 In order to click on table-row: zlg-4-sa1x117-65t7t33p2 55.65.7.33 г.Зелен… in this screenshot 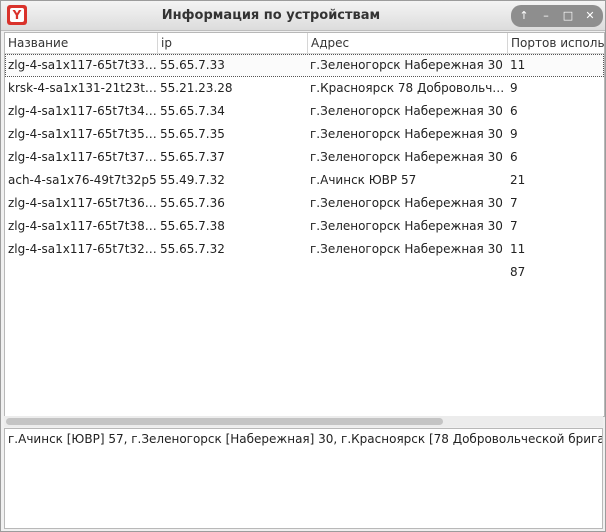, I will do `click(304, 65)`.